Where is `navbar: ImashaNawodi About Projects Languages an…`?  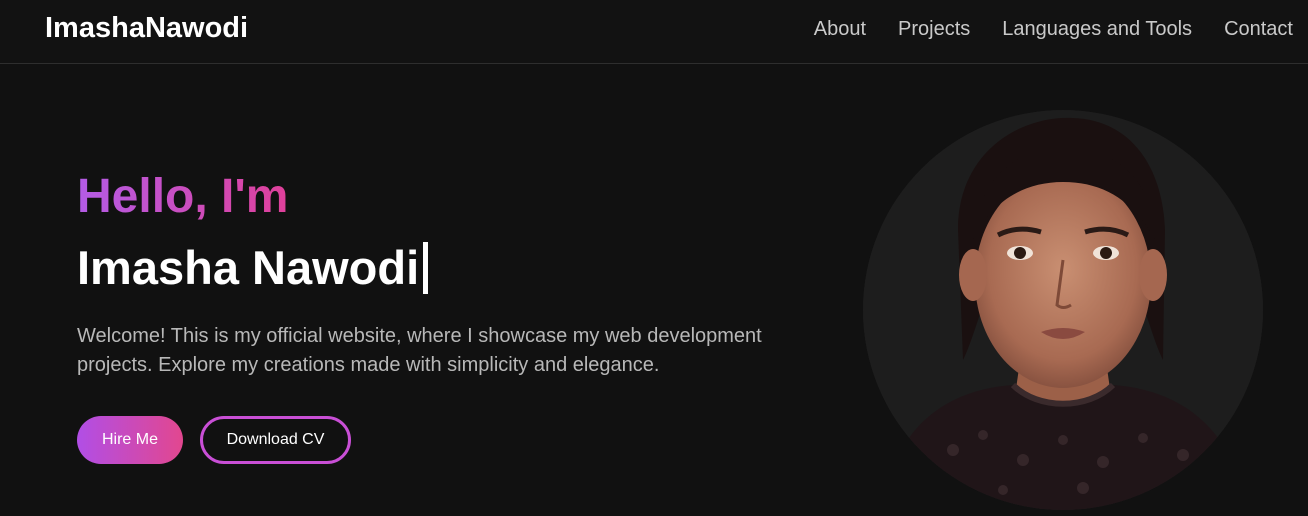 navbar: ImashaNawodi About Projects Languages an… is located at coordinates (654, 32).